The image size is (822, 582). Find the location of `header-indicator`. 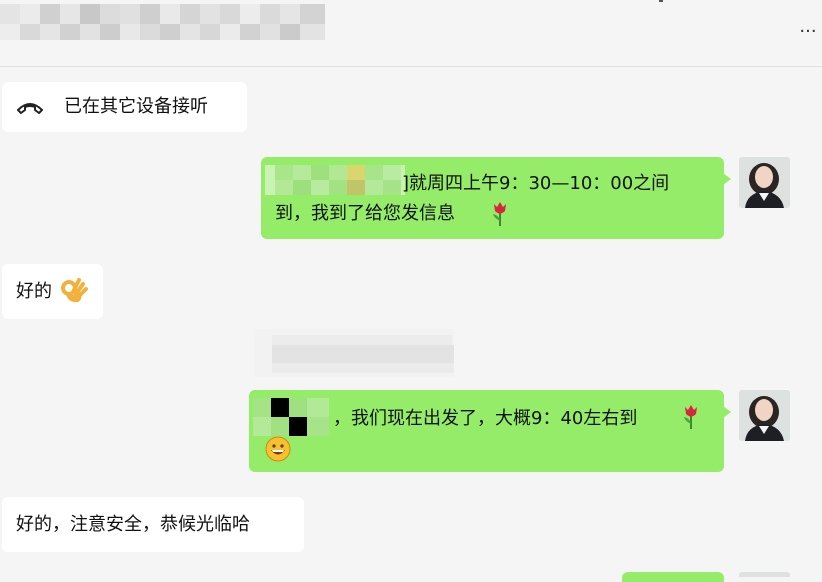

header-indicator is located at coordinates (661, 1).